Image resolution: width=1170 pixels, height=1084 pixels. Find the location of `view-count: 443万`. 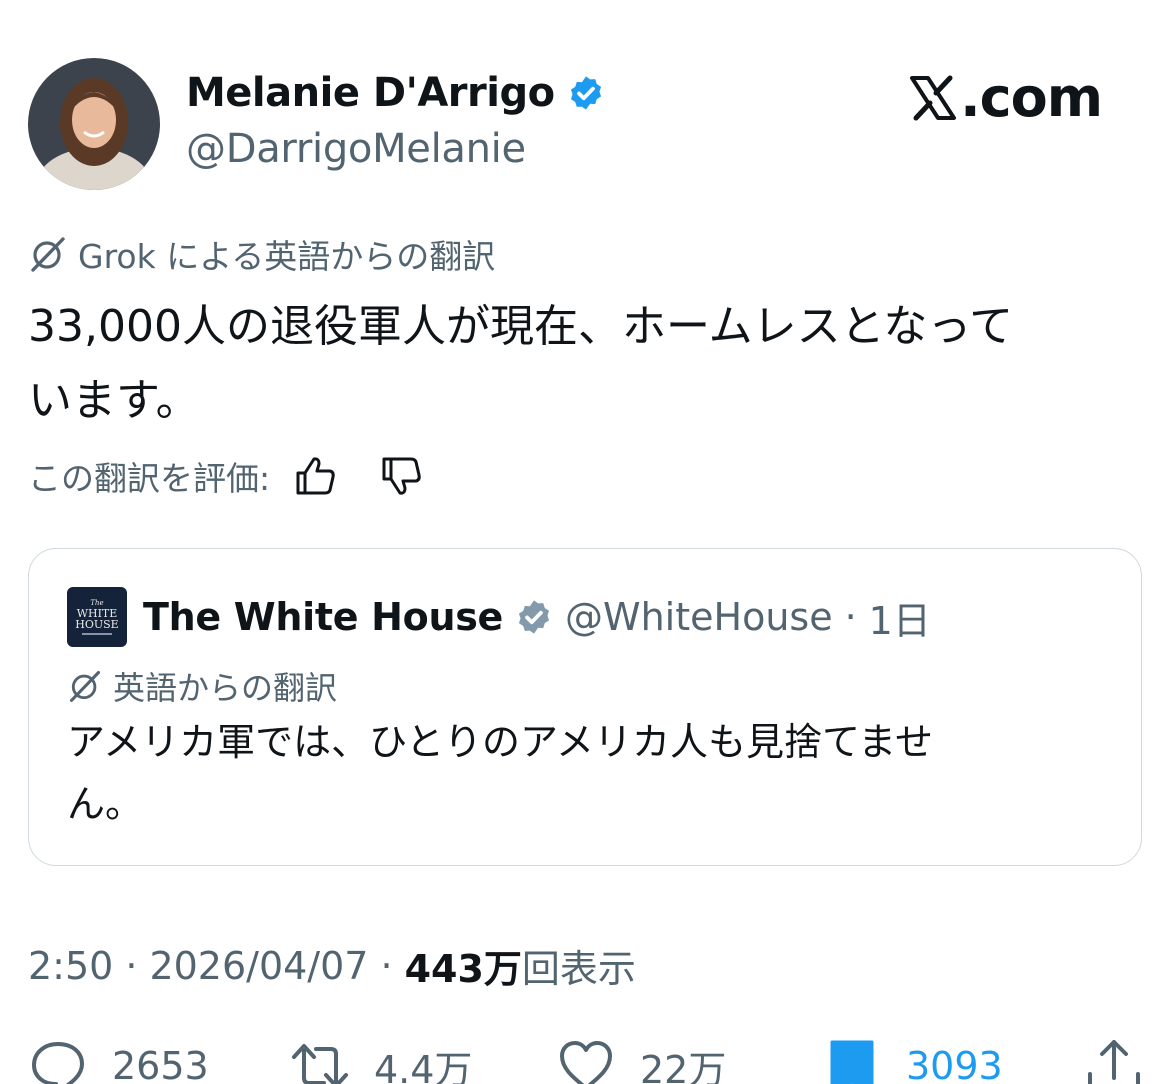

view-count: 443万 is located at coordinates (463, 965).